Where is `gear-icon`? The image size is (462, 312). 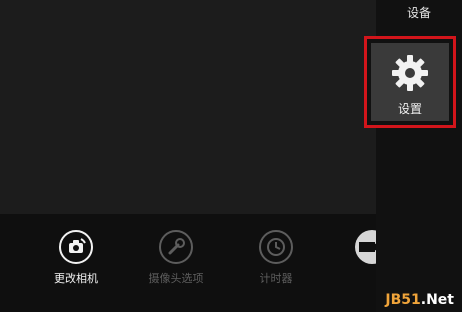
gear-icon is located at coordinates (410, 73).